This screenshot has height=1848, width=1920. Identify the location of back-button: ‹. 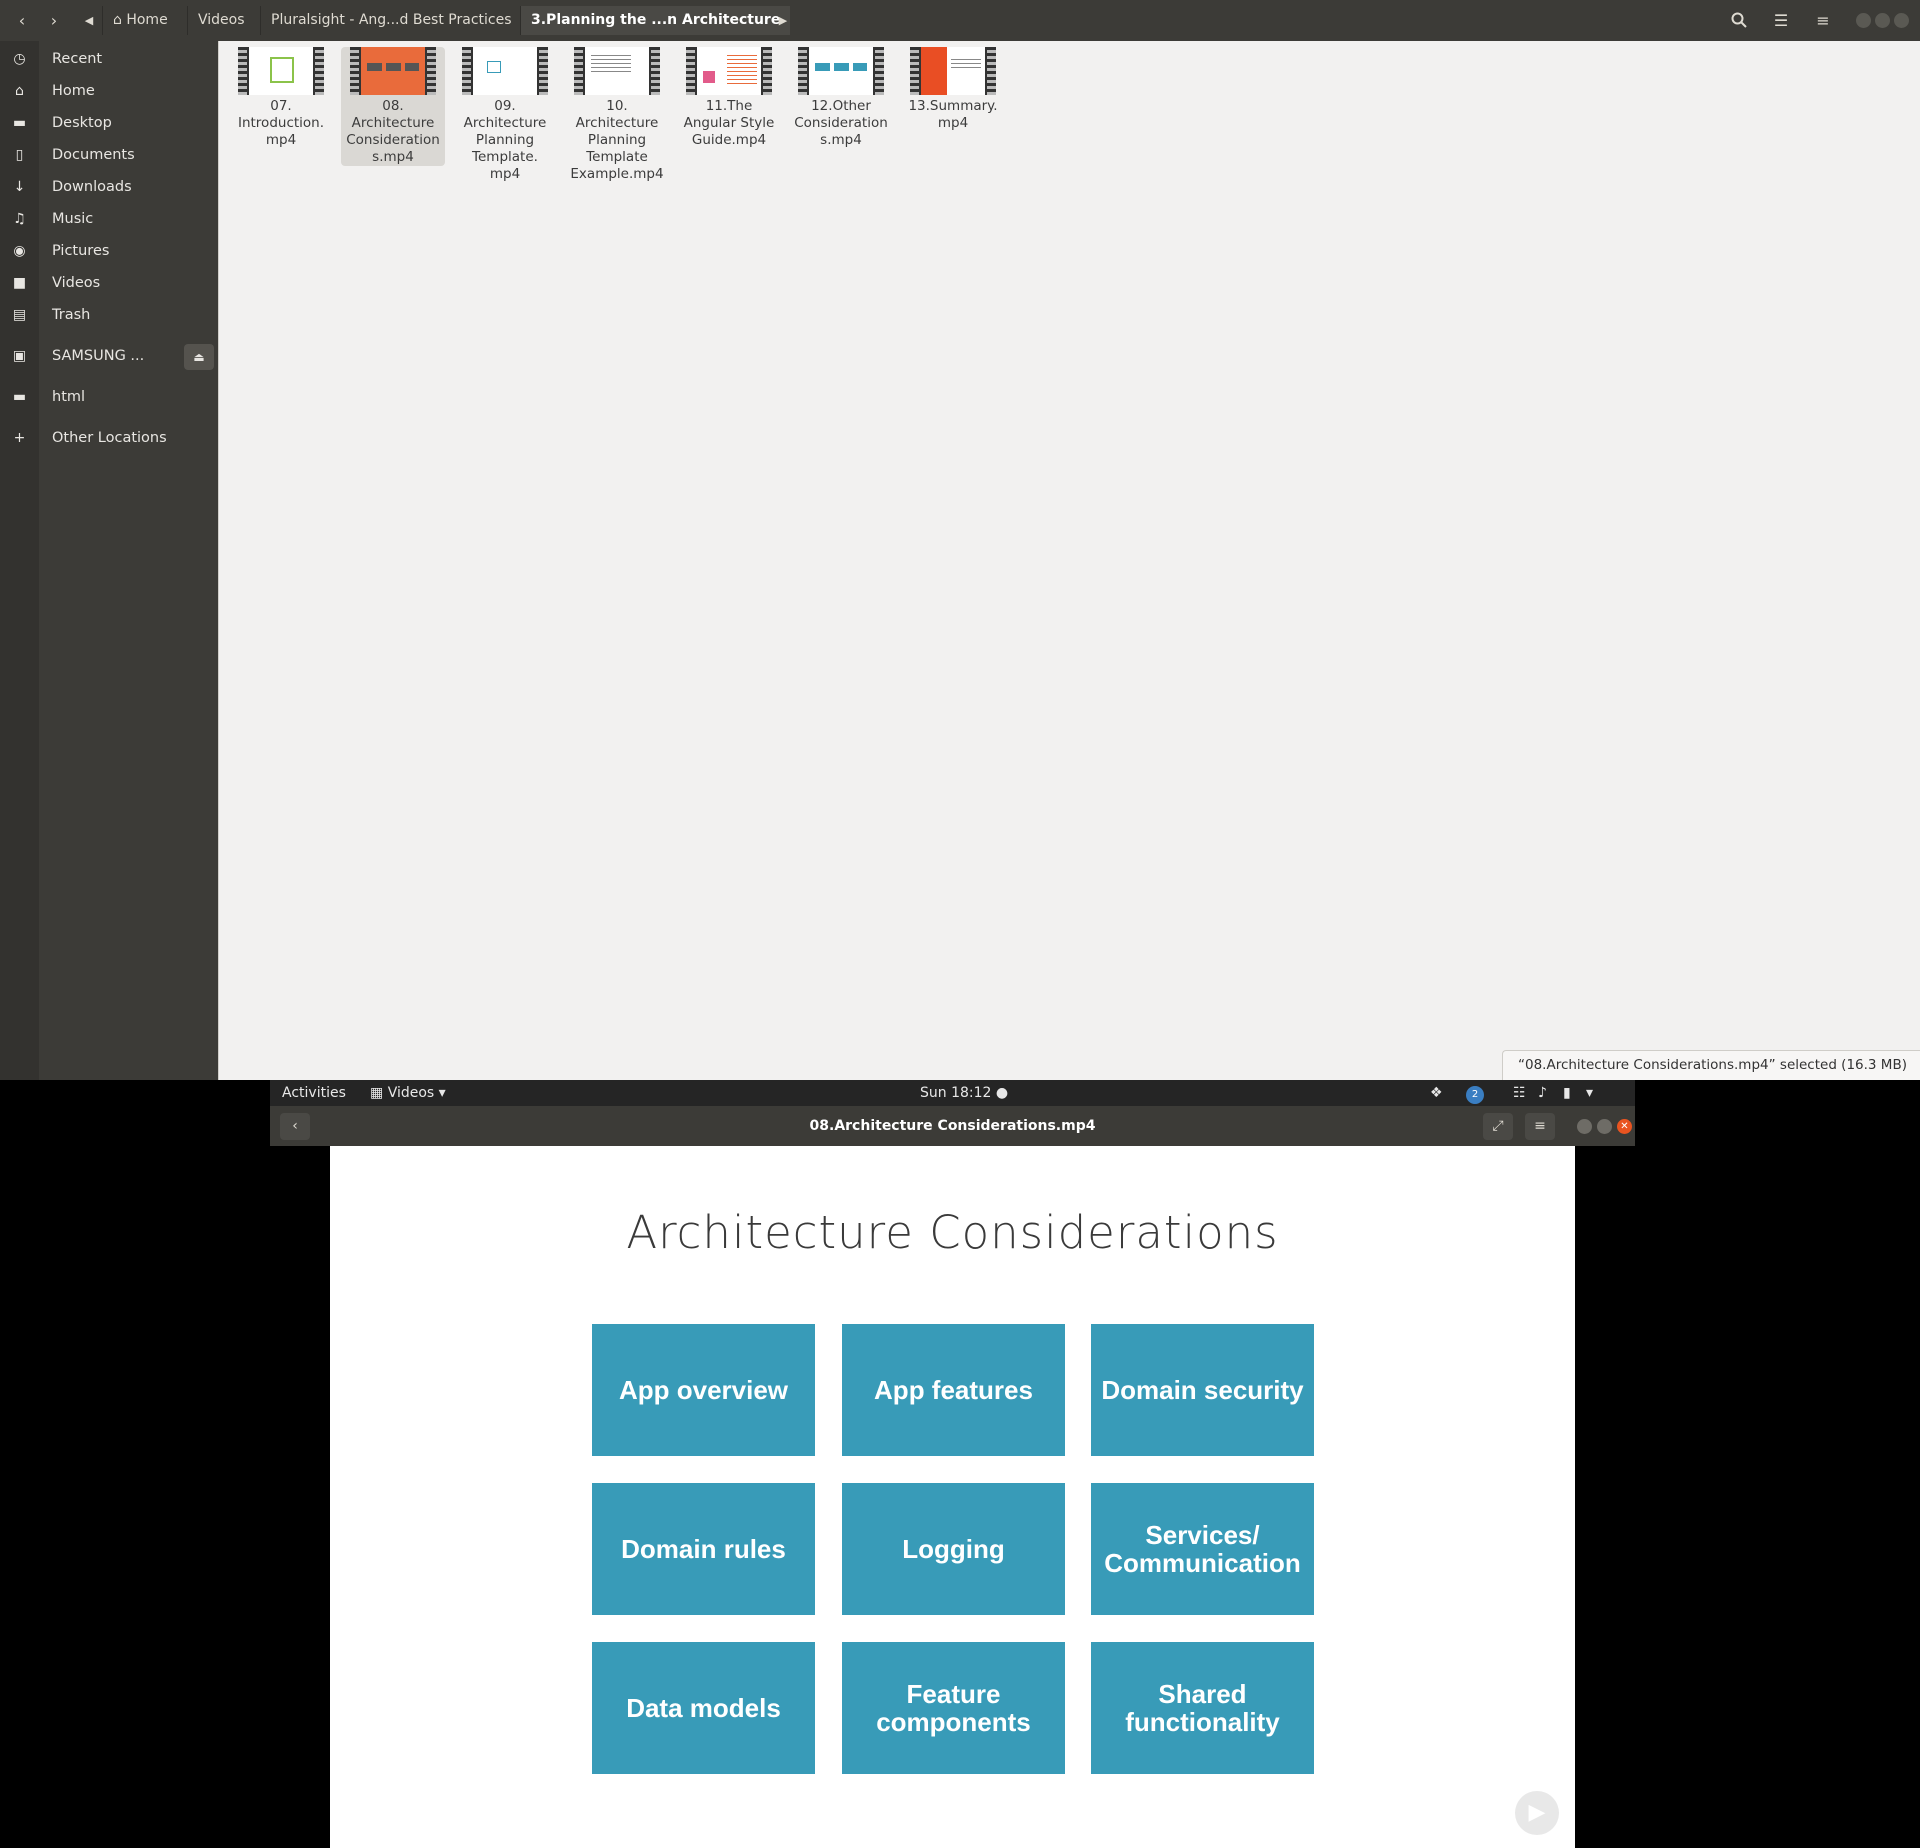
(22, 20).